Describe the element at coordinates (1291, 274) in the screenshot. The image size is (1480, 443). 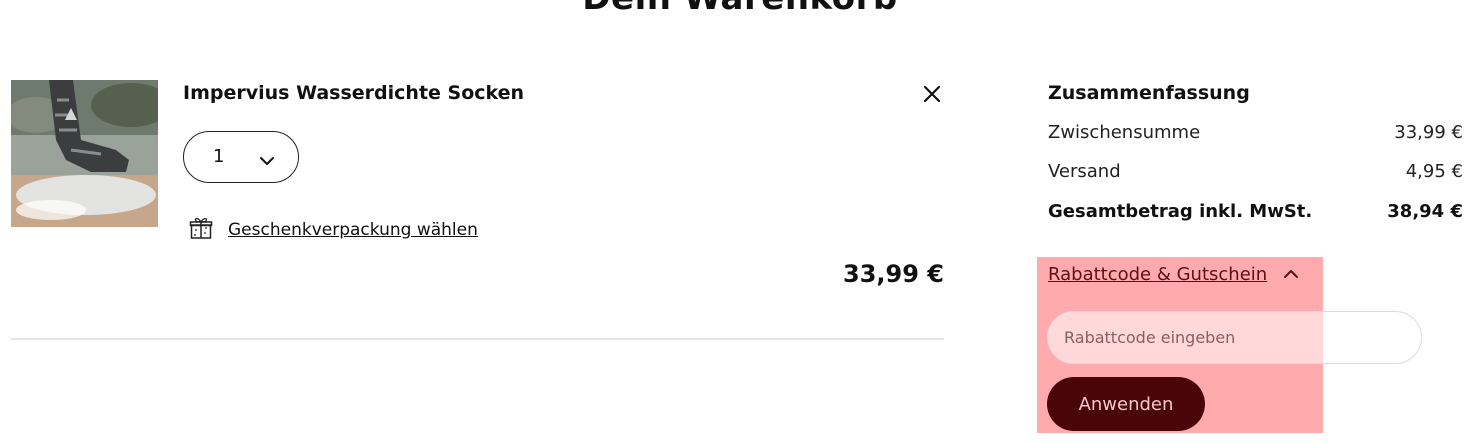
I see `chevron-up-icon` at that location.